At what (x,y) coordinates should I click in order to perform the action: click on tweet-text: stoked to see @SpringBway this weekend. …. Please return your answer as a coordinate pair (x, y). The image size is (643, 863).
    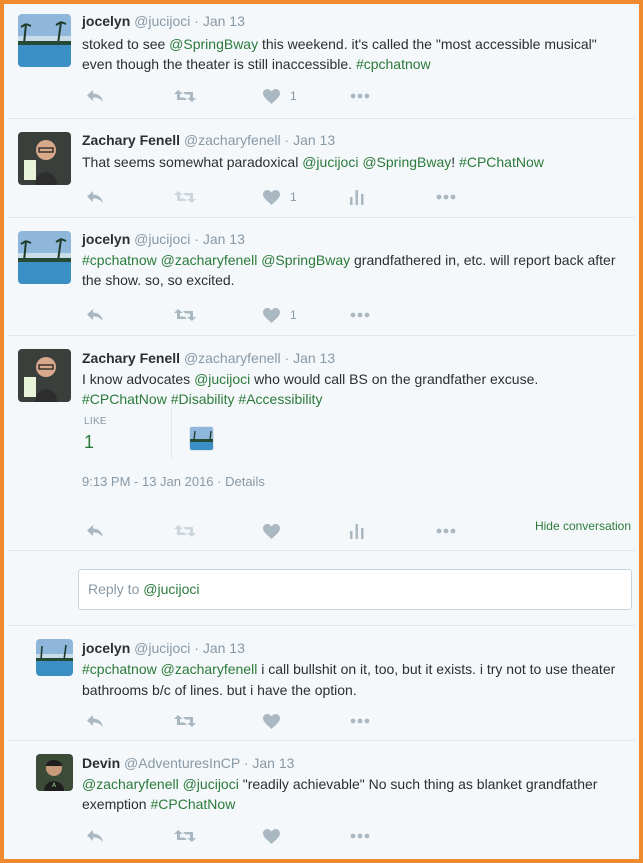
    Looking at the image, I should click on (351, 54).